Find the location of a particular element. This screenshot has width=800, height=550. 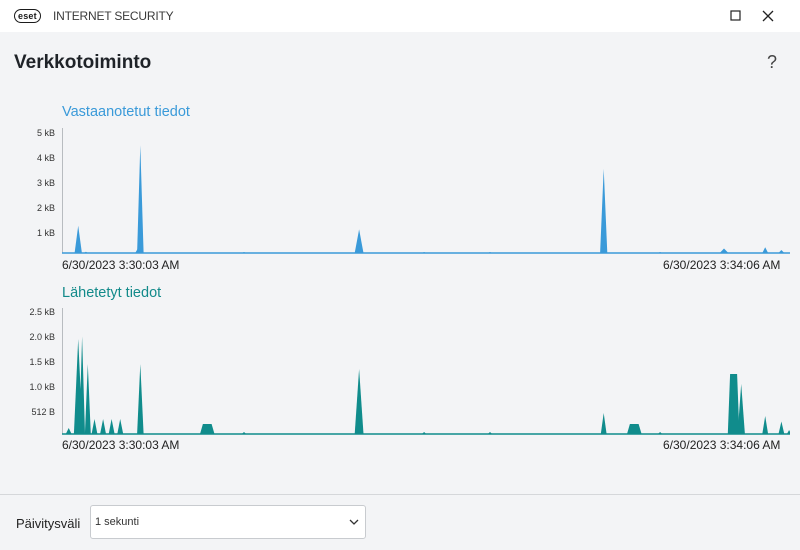

received-y-tick: 4 kB is located at coordinates (45, 158).